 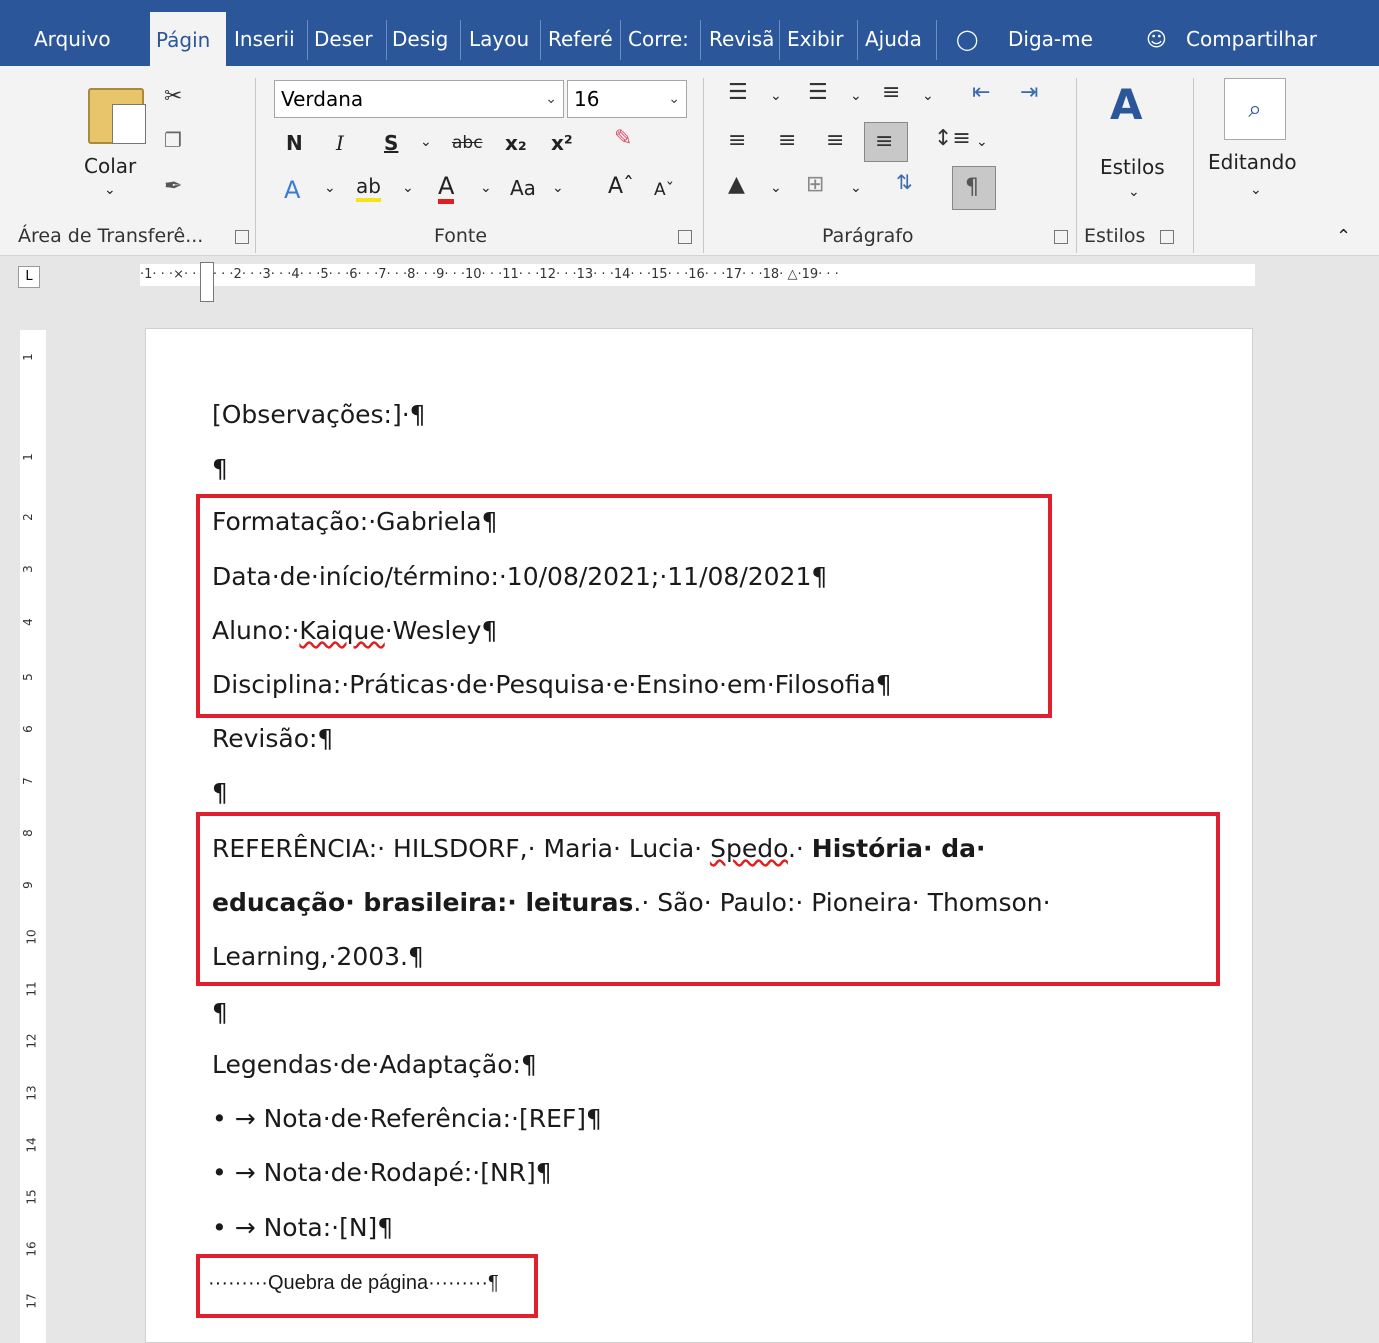 I want to click on change-case-button: Aa, so click(x=523, y=188).